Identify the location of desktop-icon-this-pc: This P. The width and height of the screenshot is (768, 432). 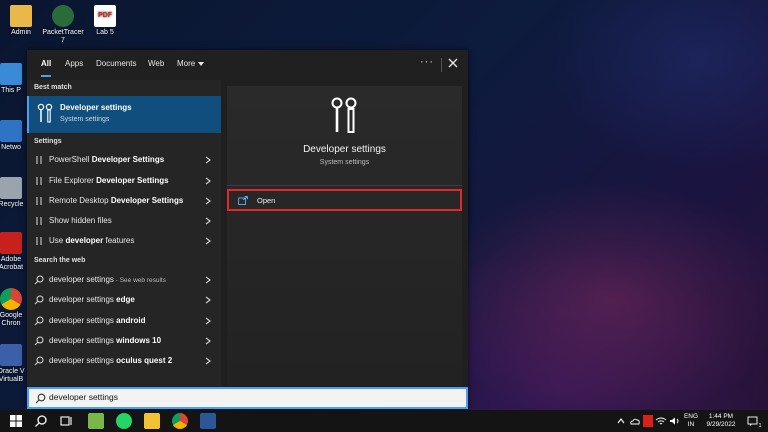
(14, 79).